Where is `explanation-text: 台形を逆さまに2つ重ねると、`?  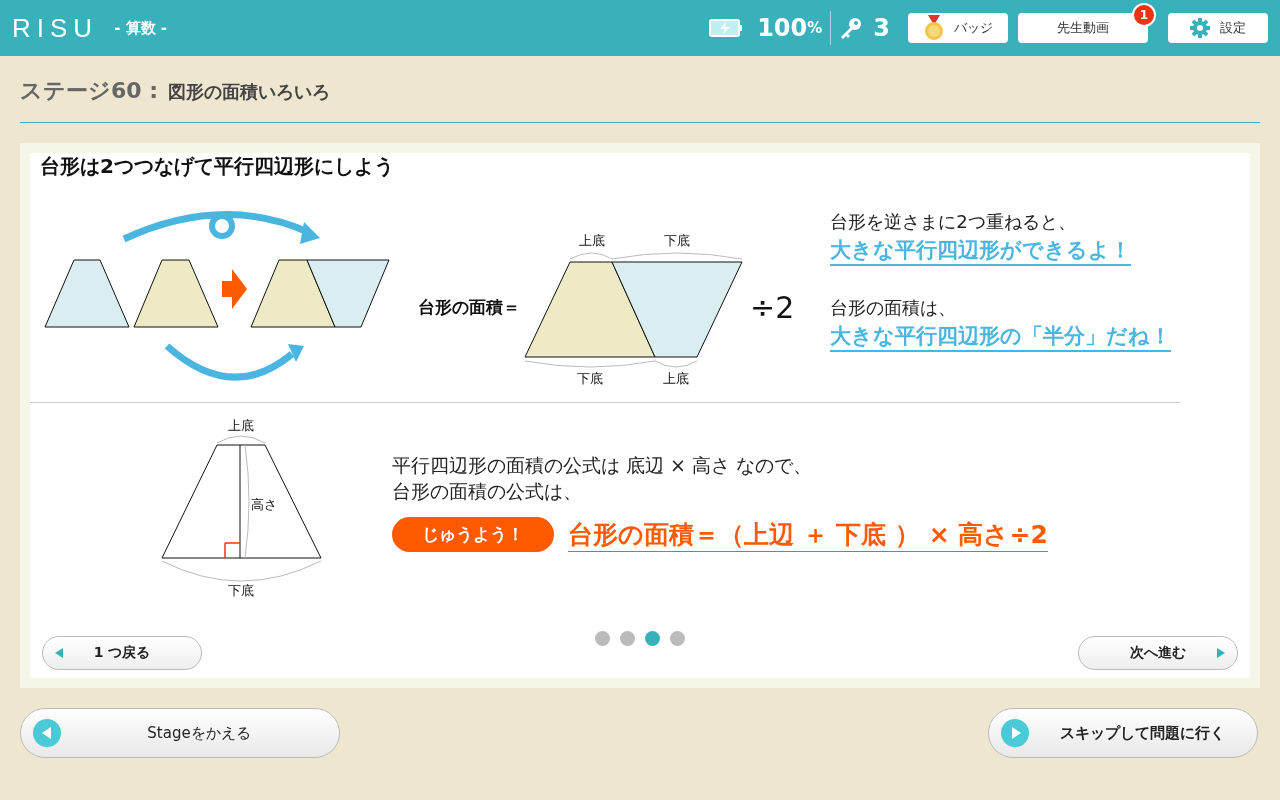 explanation-text: 台形を逆さまに2つ重ねると、 is located at coordinates (953, 222).